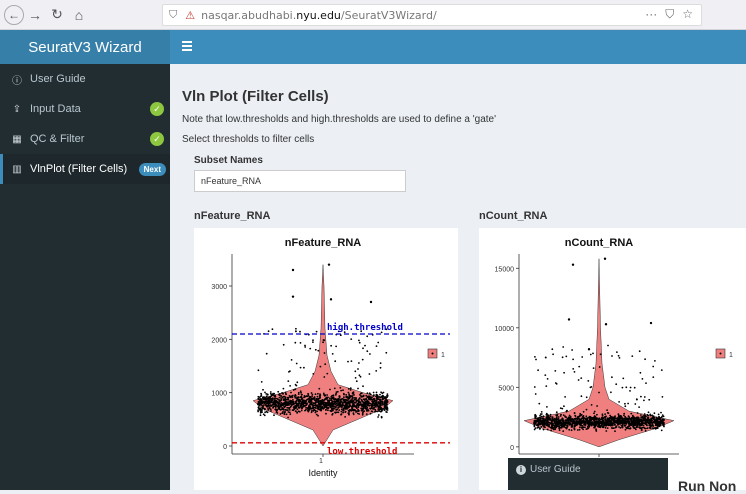 Image resolution: width=746 pixels, height=494 pixels. Describe the element at coordinates (85, 109) in the screenshot. I see `sidebar-item-input-data: ⇪ Input Data ✓` at that location.